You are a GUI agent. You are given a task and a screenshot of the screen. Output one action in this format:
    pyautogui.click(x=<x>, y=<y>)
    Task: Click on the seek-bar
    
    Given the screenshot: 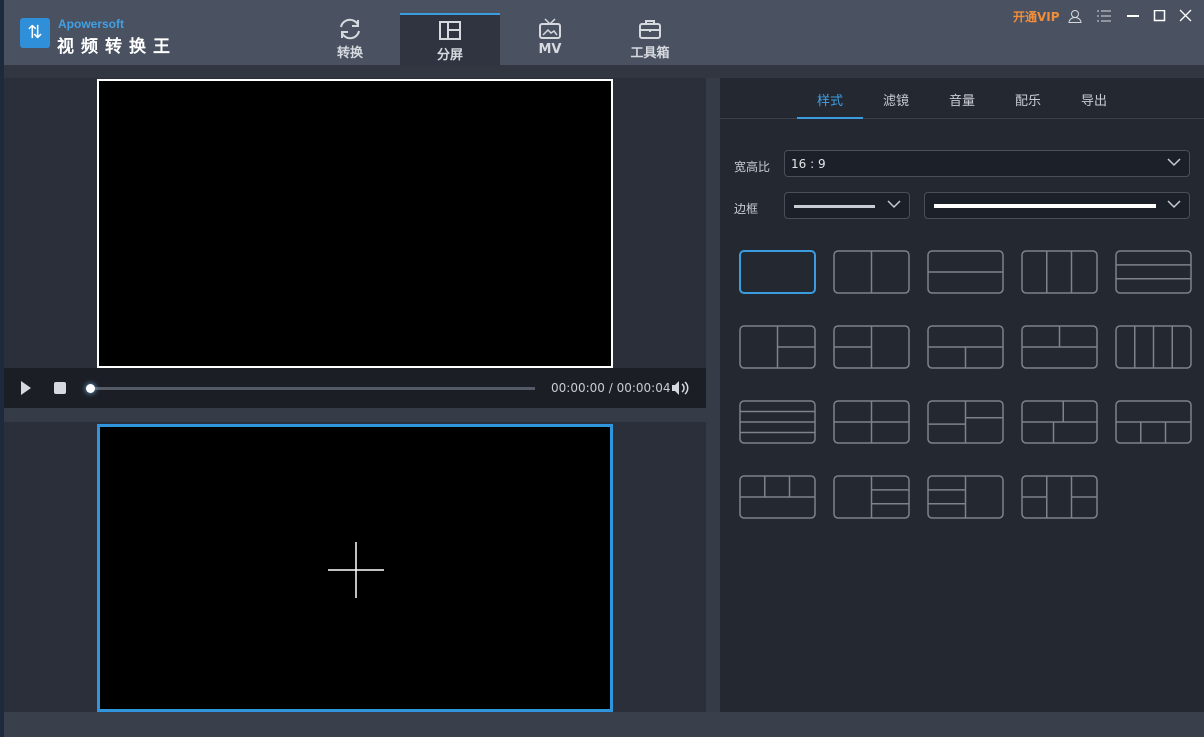 What is the action you would take?
    pyautogui.click(x=312, y=388)
    